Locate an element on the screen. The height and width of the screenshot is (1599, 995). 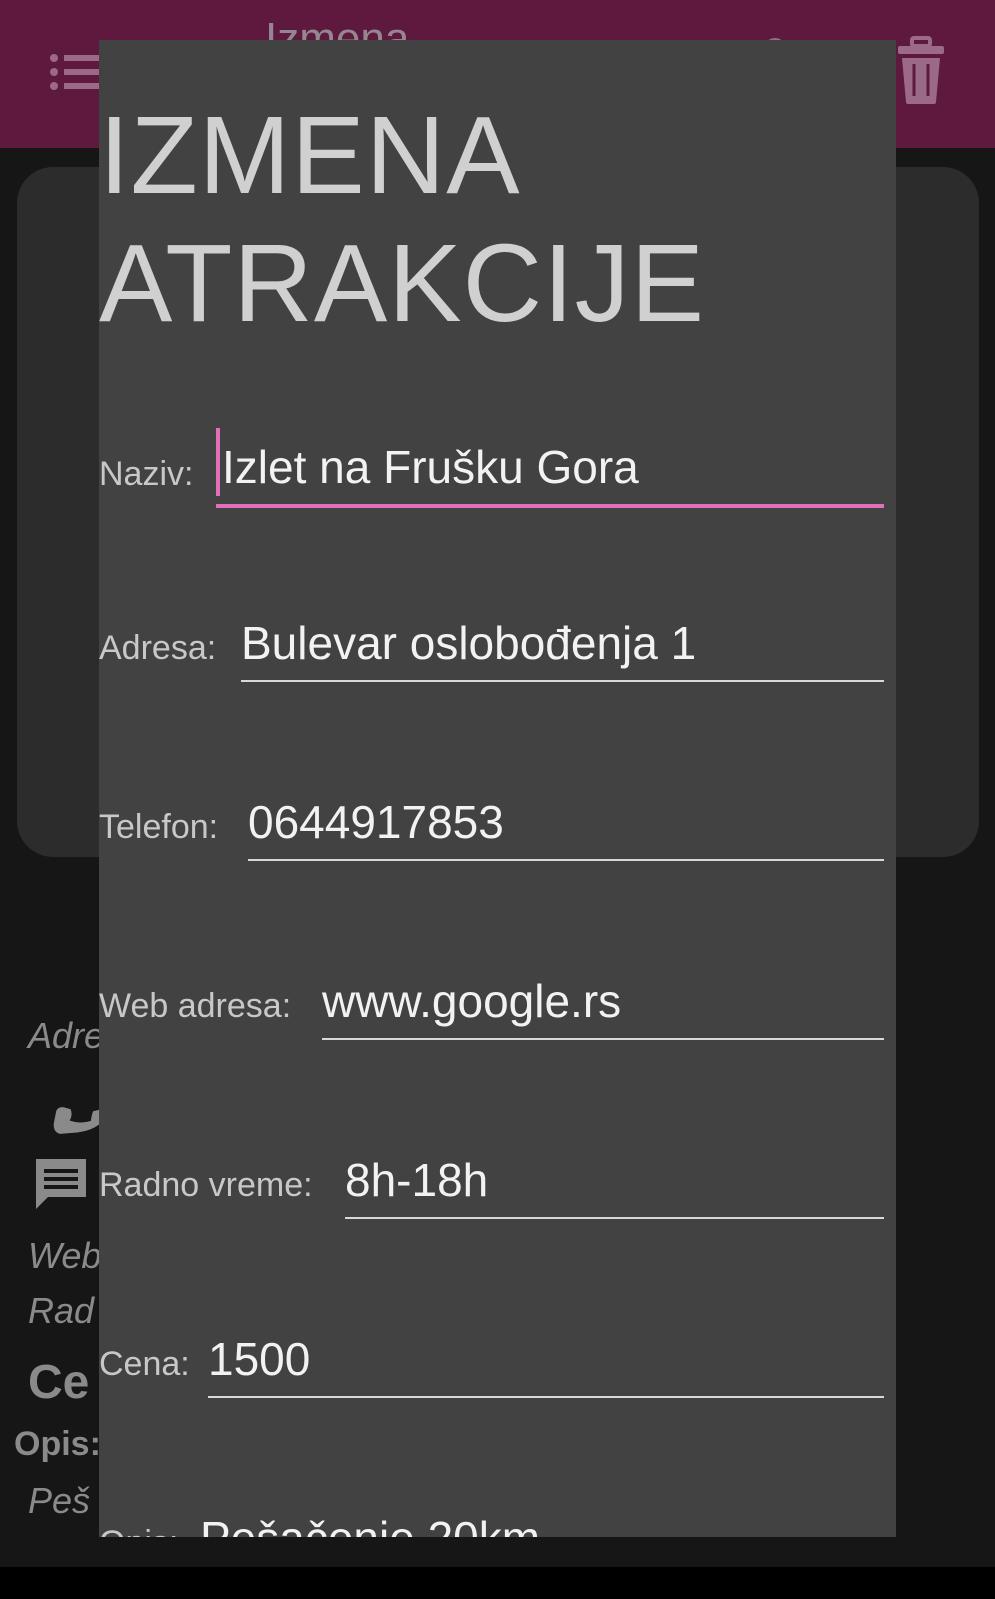
address-text: Adre is located at coordinates (66, 1035).